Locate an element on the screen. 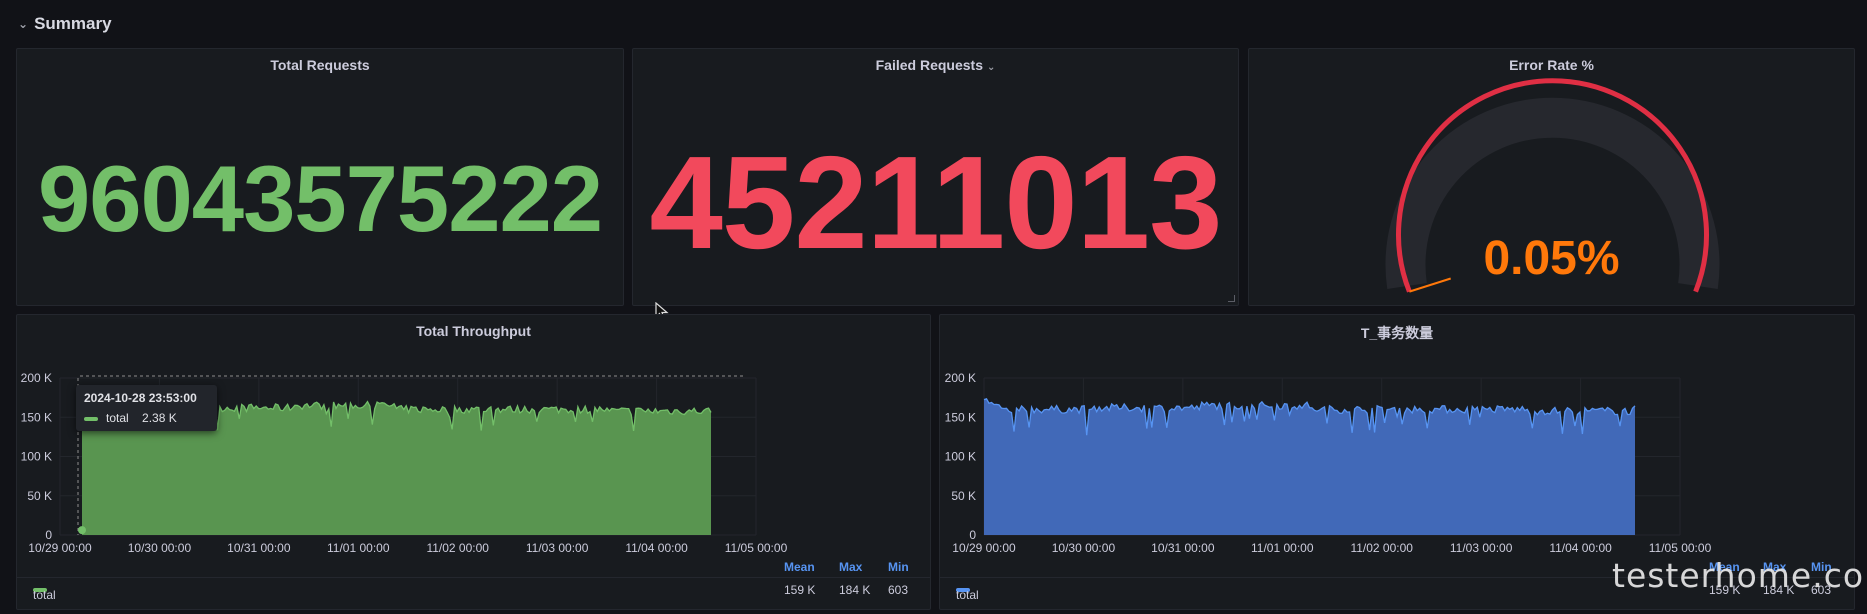  gauge-value: 0.05% is located at coordinates (1551, 258).